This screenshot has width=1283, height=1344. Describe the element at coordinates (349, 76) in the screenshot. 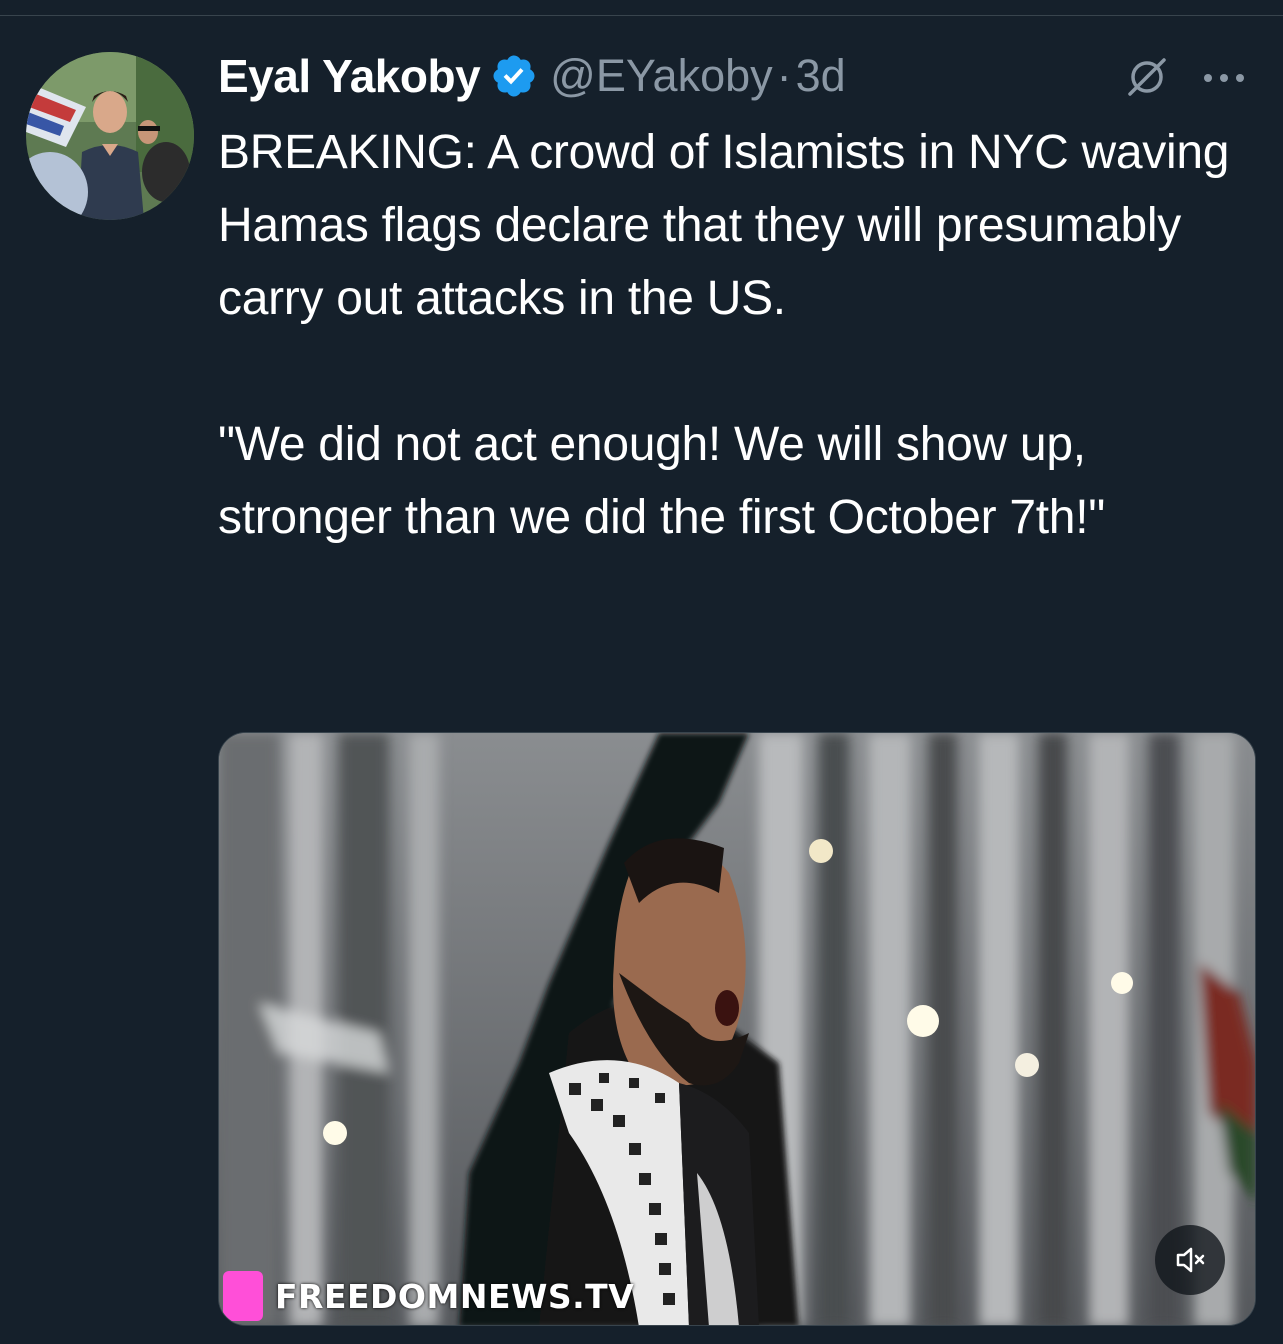

I see `author-name: Eyal Yakoby` at that location.